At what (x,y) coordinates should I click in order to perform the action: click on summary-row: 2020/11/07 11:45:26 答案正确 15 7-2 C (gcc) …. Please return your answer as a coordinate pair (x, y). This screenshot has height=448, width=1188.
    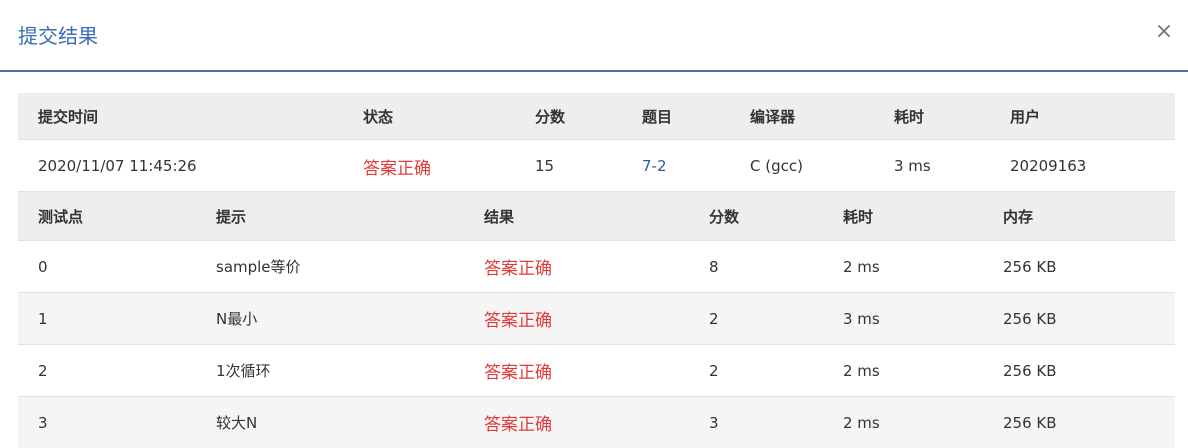
    Looking at the image, I should click on (596, 166).